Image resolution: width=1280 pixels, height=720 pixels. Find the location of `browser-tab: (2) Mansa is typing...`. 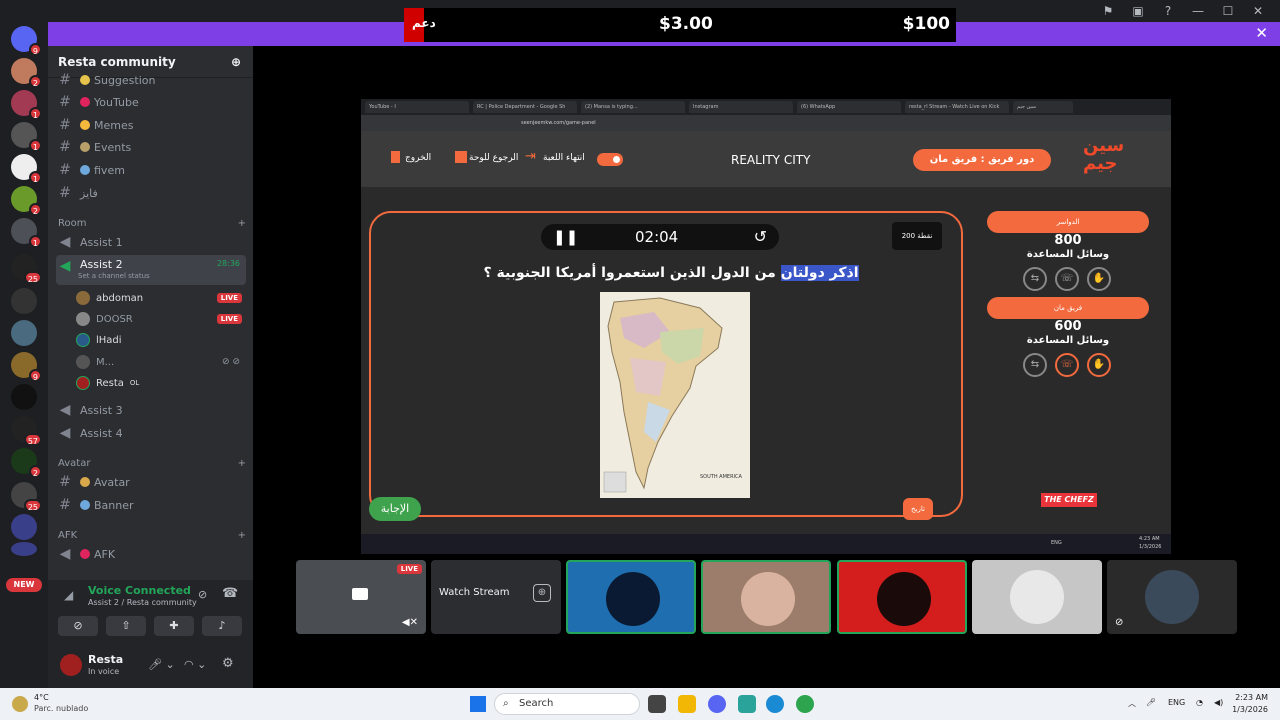

browser-tab: (2) Mansa is typing... is located at coordinates (633, 107).